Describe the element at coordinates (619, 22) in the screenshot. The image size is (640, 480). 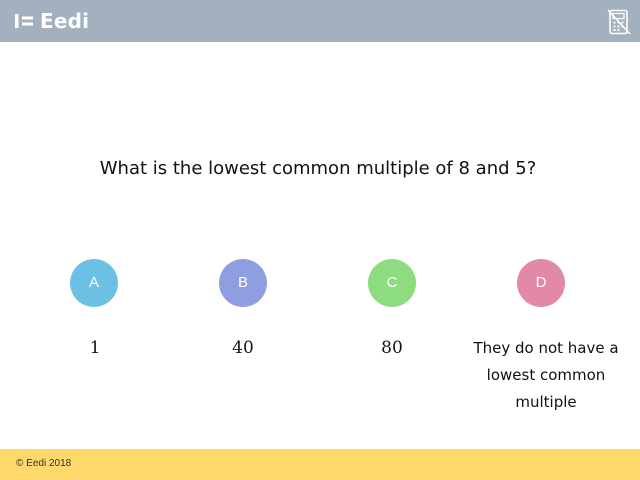
I see `calculator-disabled-icon` at that location.